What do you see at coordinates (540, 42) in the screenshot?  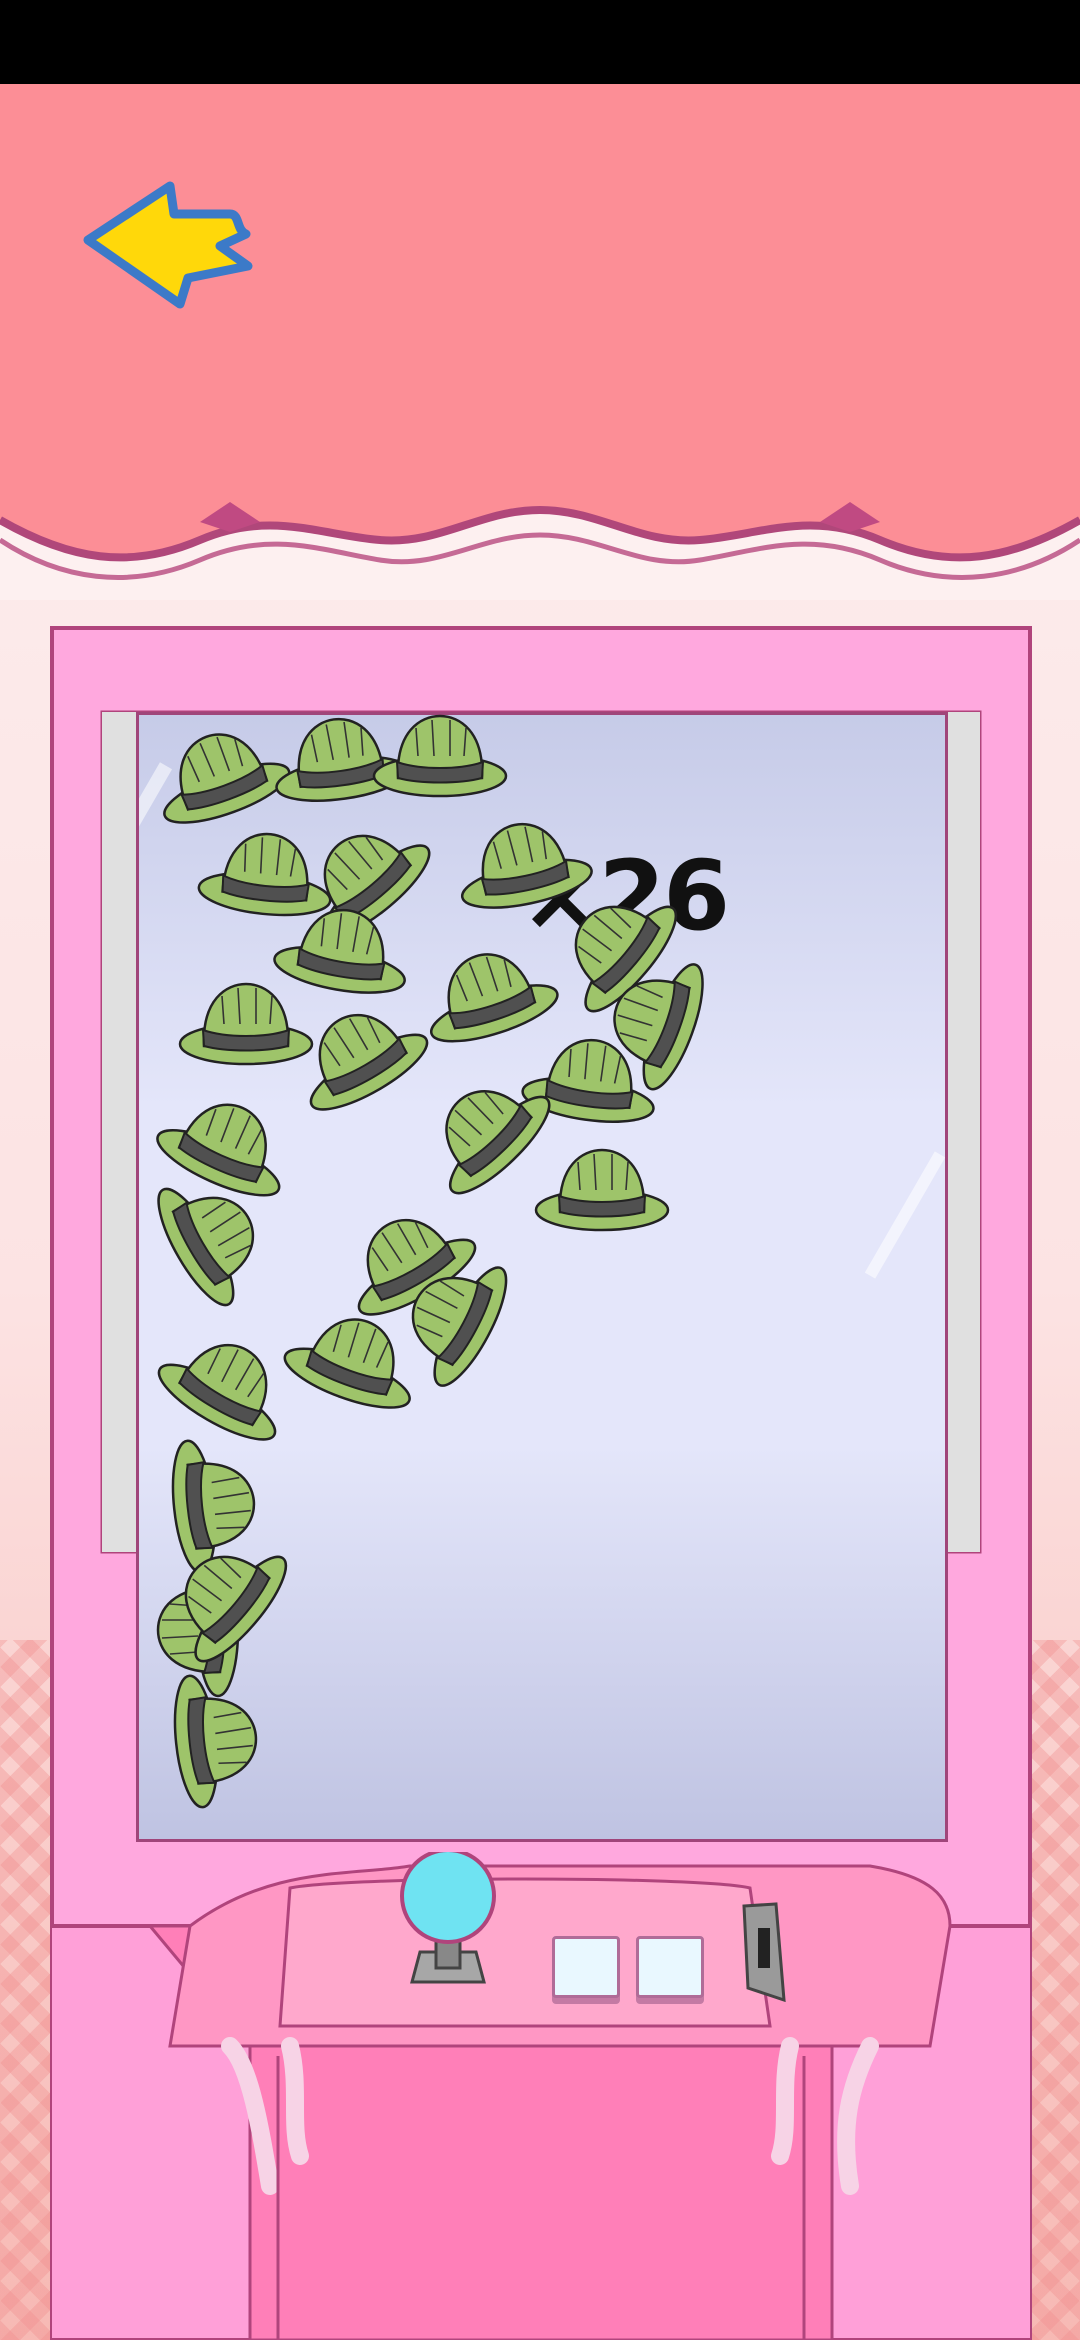 I see `status-bar` at bounding box center [540, 42].